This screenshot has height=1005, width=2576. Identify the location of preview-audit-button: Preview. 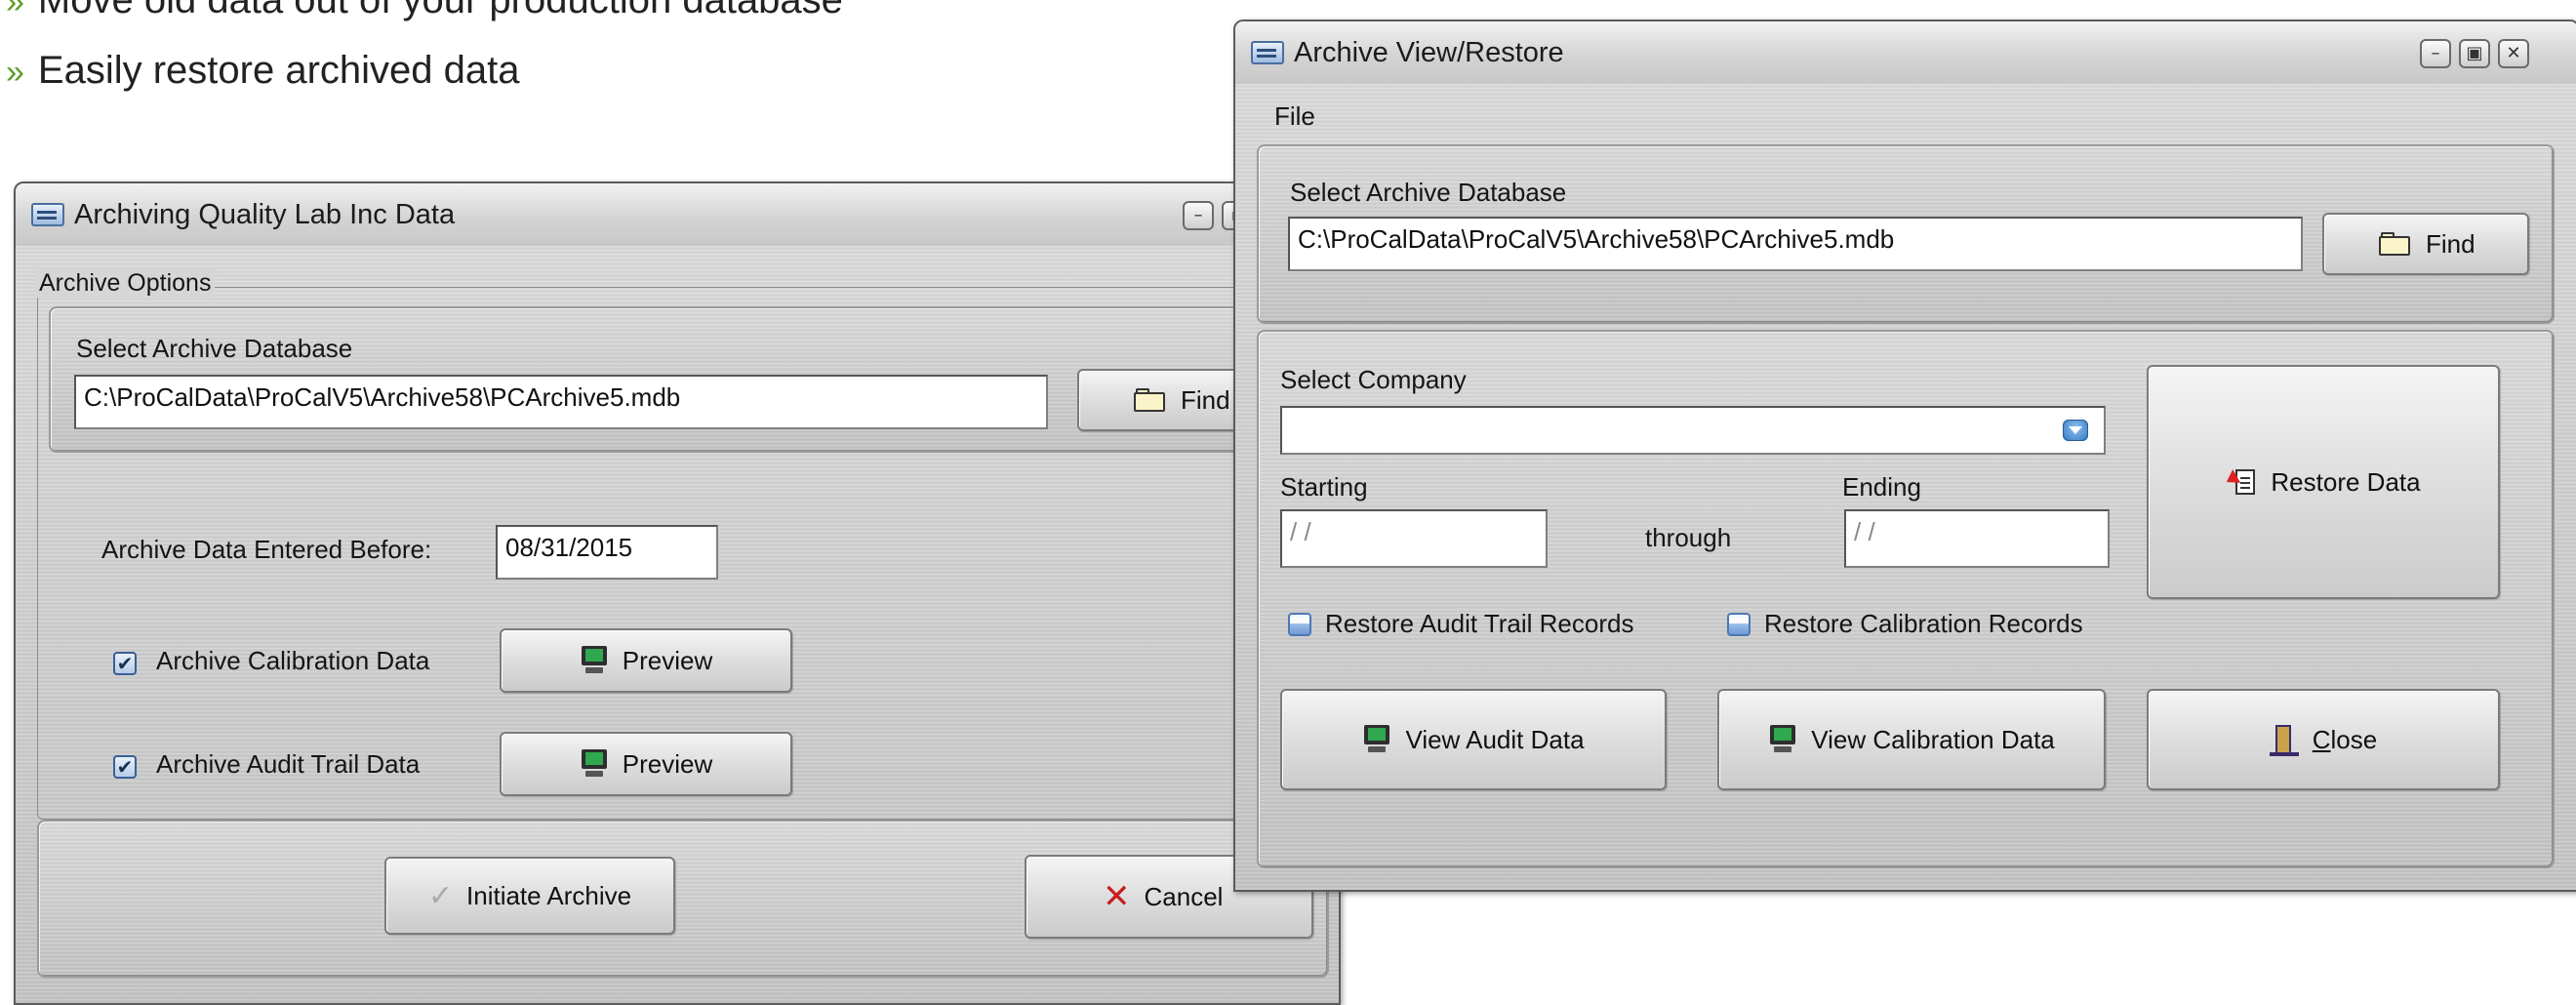
(646, 764).